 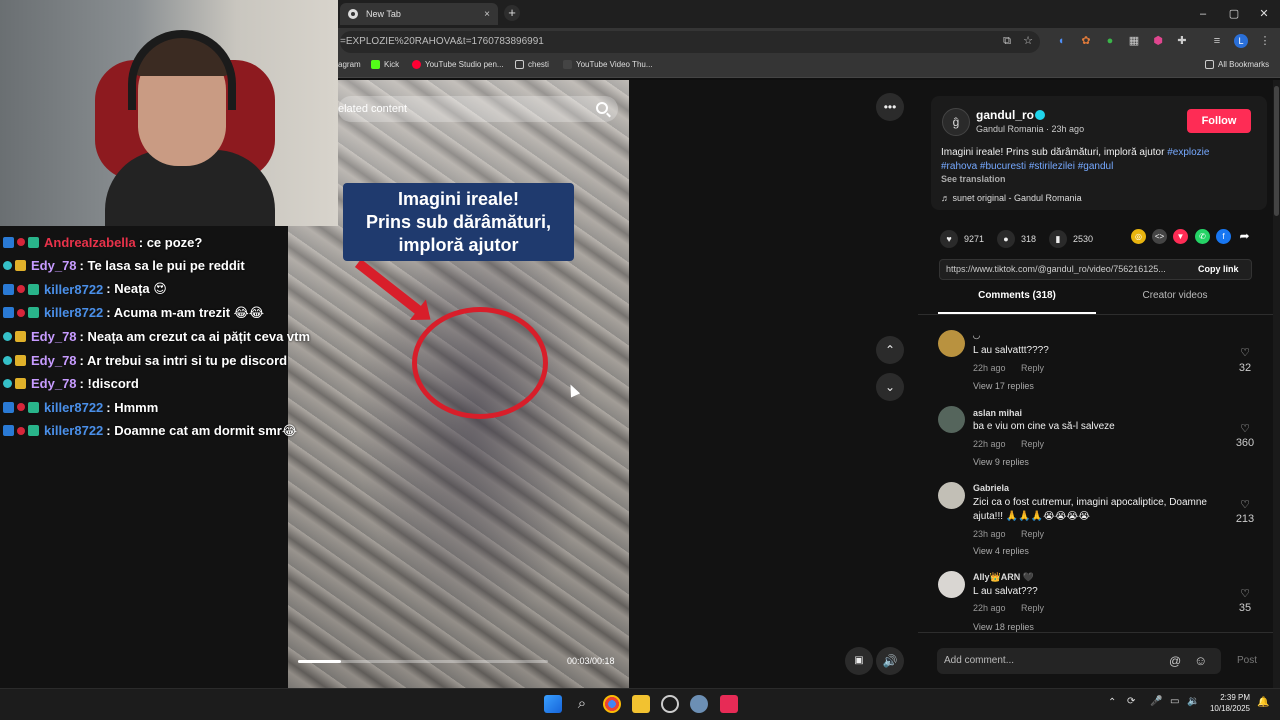 I want to click on share-repost-icon: ◎, so click(x=1138, y=236).